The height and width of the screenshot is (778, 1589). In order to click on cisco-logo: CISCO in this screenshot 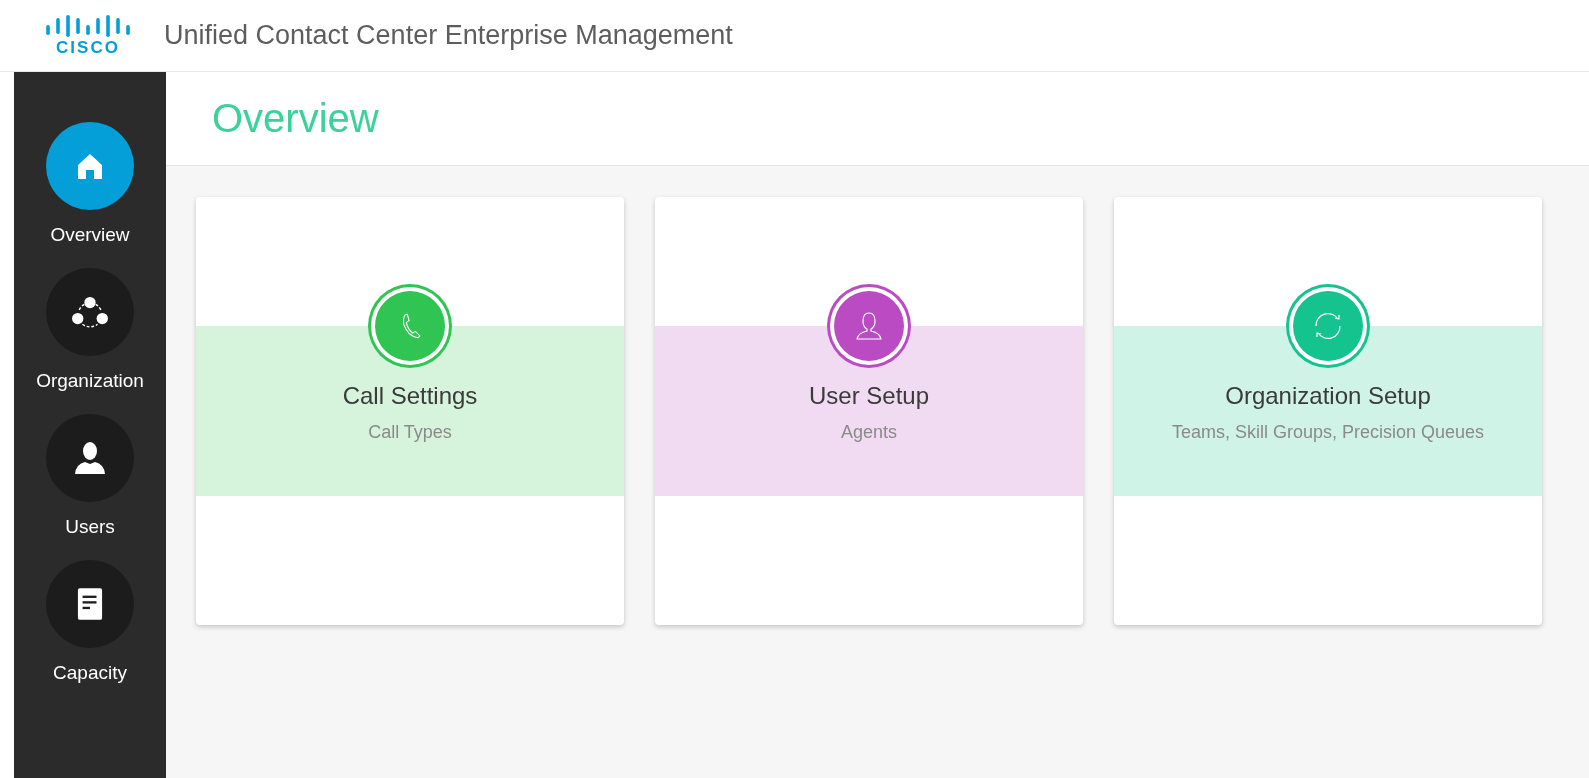, I will do `click(88, 35)`.